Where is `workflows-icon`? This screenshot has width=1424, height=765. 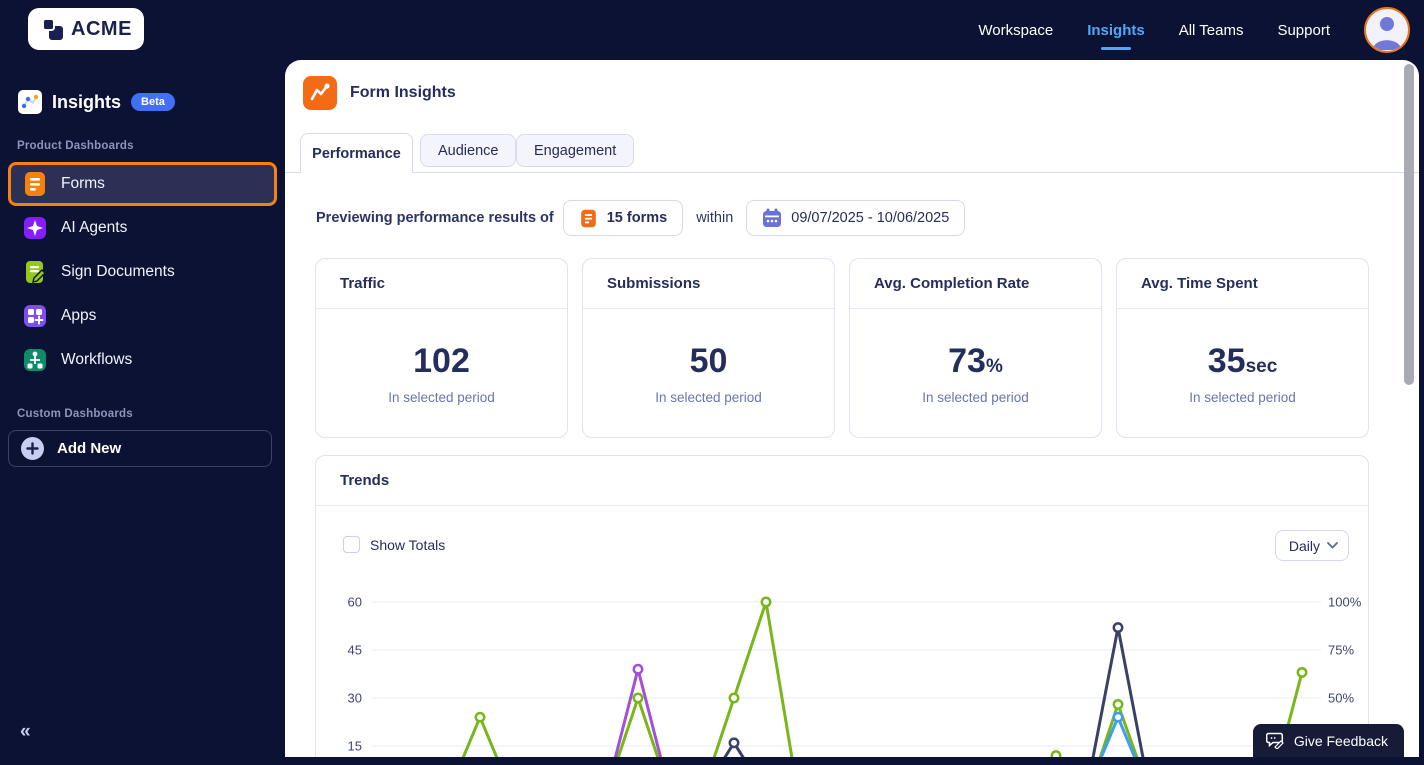
workflows-icon is located at coordinates (35, 360).